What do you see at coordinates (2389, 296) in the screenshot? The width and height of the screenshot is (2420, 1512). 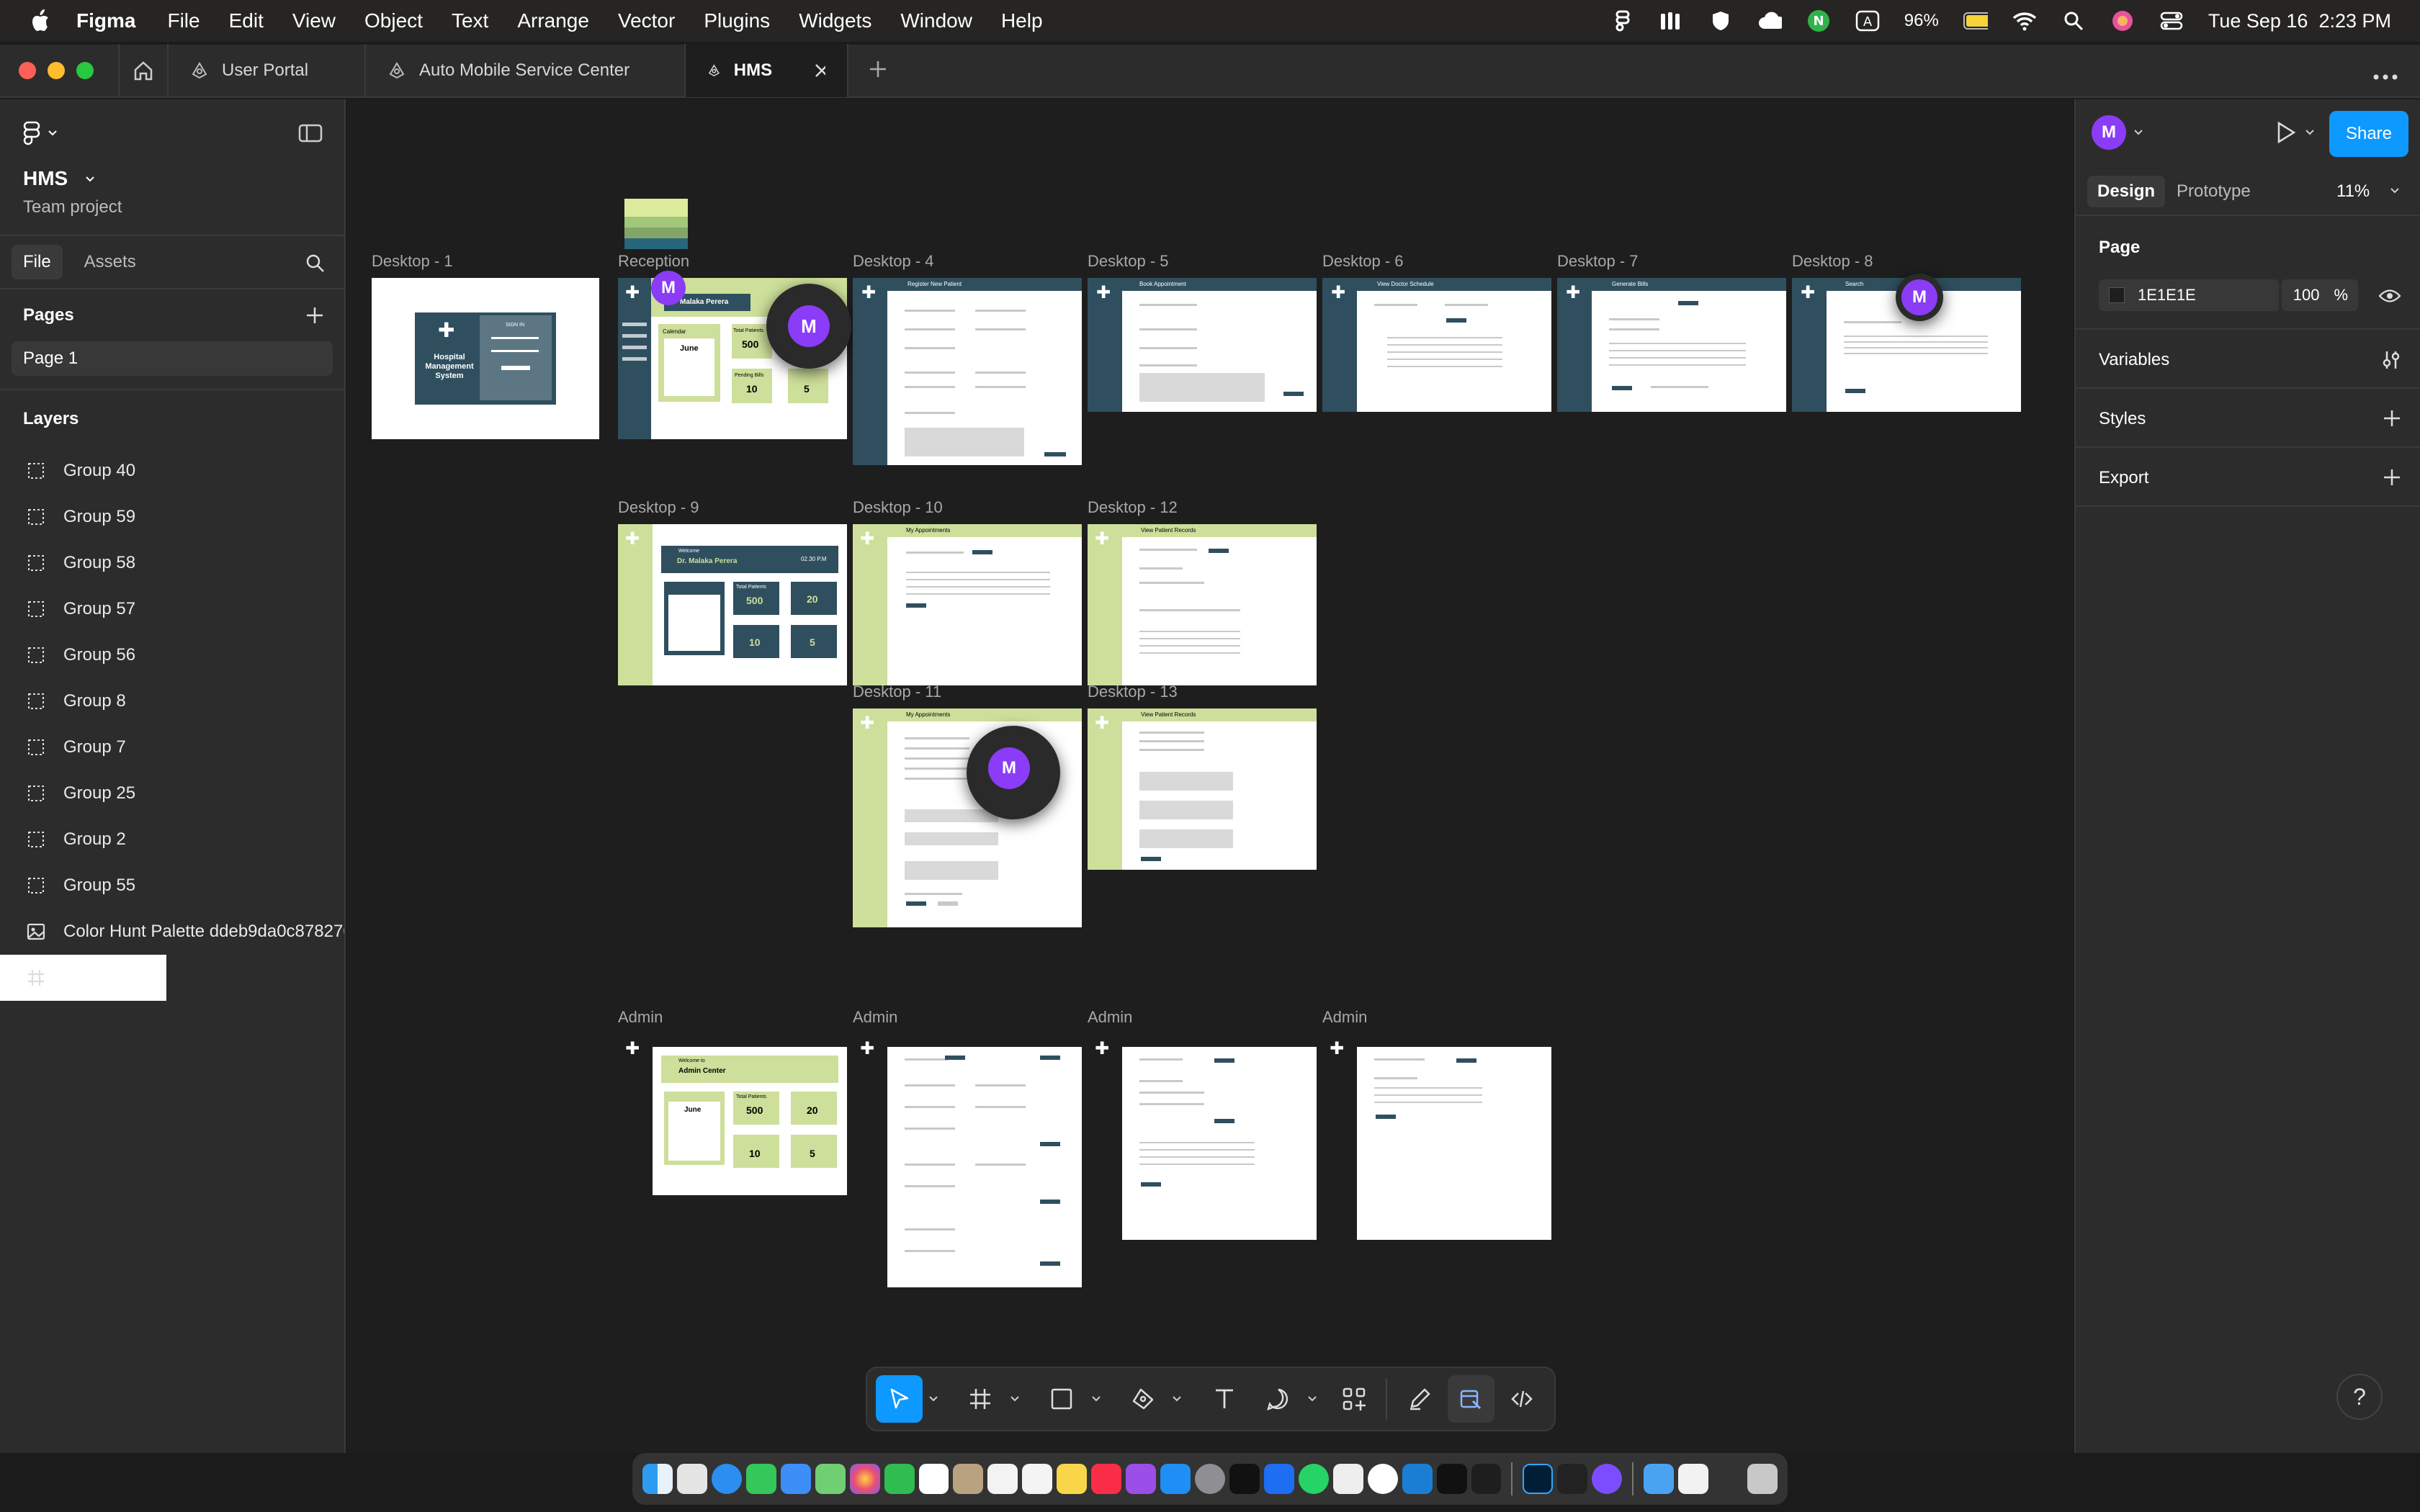 I see `visibility-eye-icon` at bounding box center [2389, 296].